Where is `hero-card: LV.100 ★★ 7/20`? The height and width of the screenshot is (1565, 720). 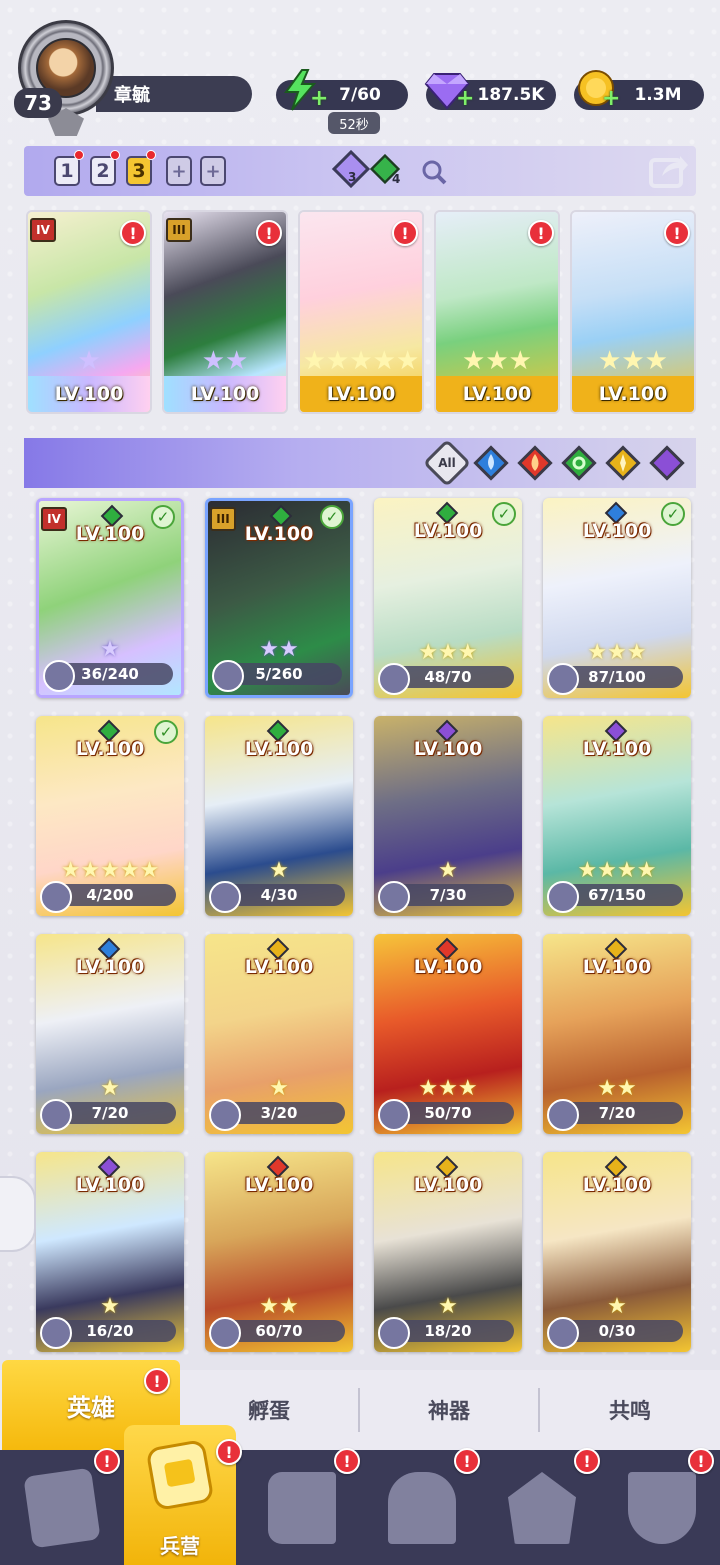
hero-card: LV.100 ★★ 7/20 is located at coordinates (617, 1034).